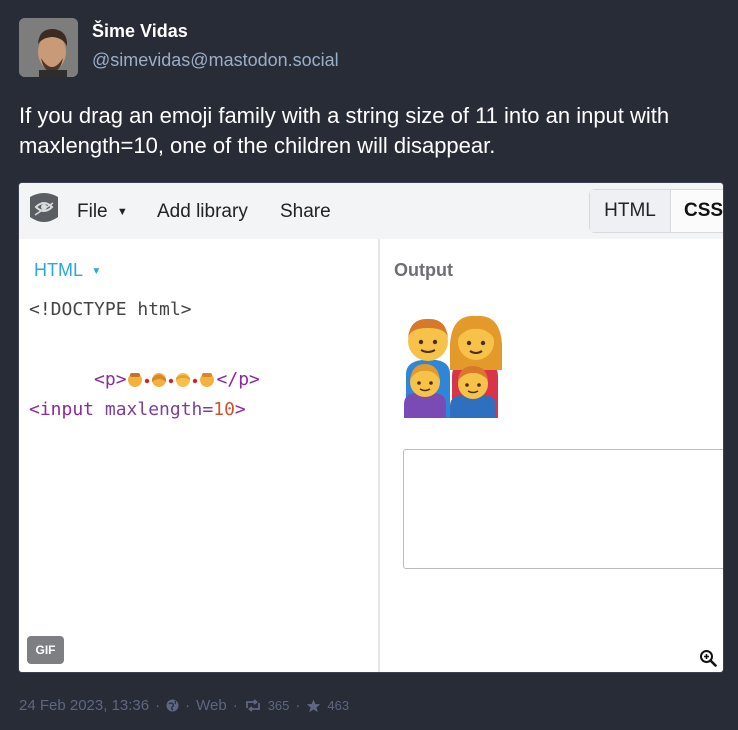 The image size is (738, 730). What do you see at coordinates (110, 379) in the screenshot?
I see `code-tag-open: <p>` at bounding box center [110, 379].